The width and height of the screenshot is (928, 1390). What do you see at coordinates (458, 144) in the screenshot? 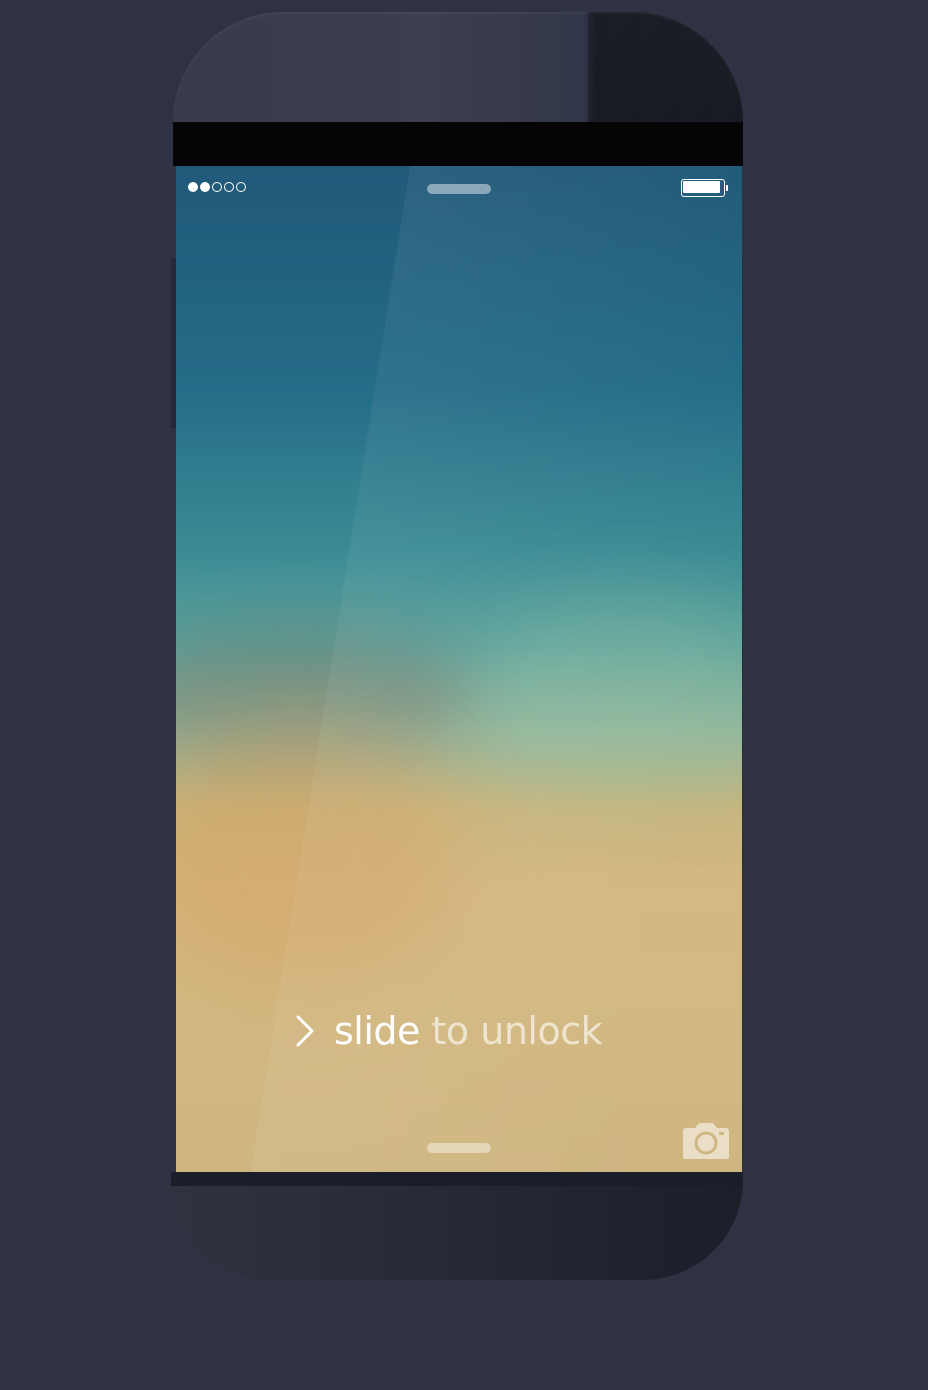
I see `phone-top-bezel` at bounding box center [458, 144].